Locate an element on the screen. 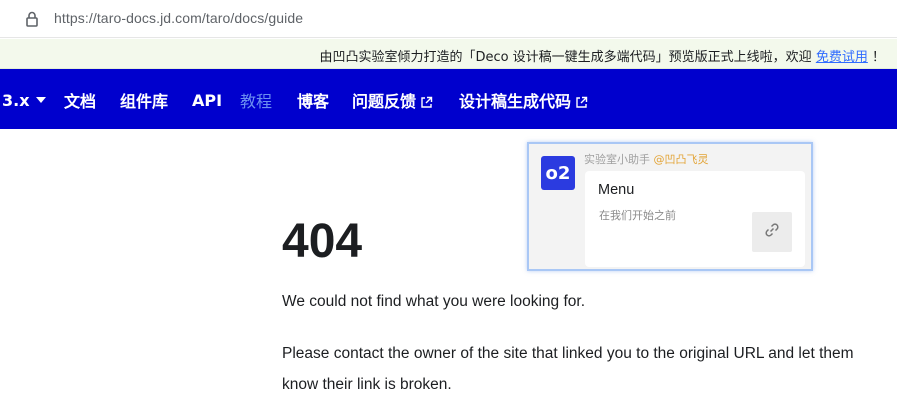  nav-item-feedback: 问题反馈 is located at coordinates (392, 100).